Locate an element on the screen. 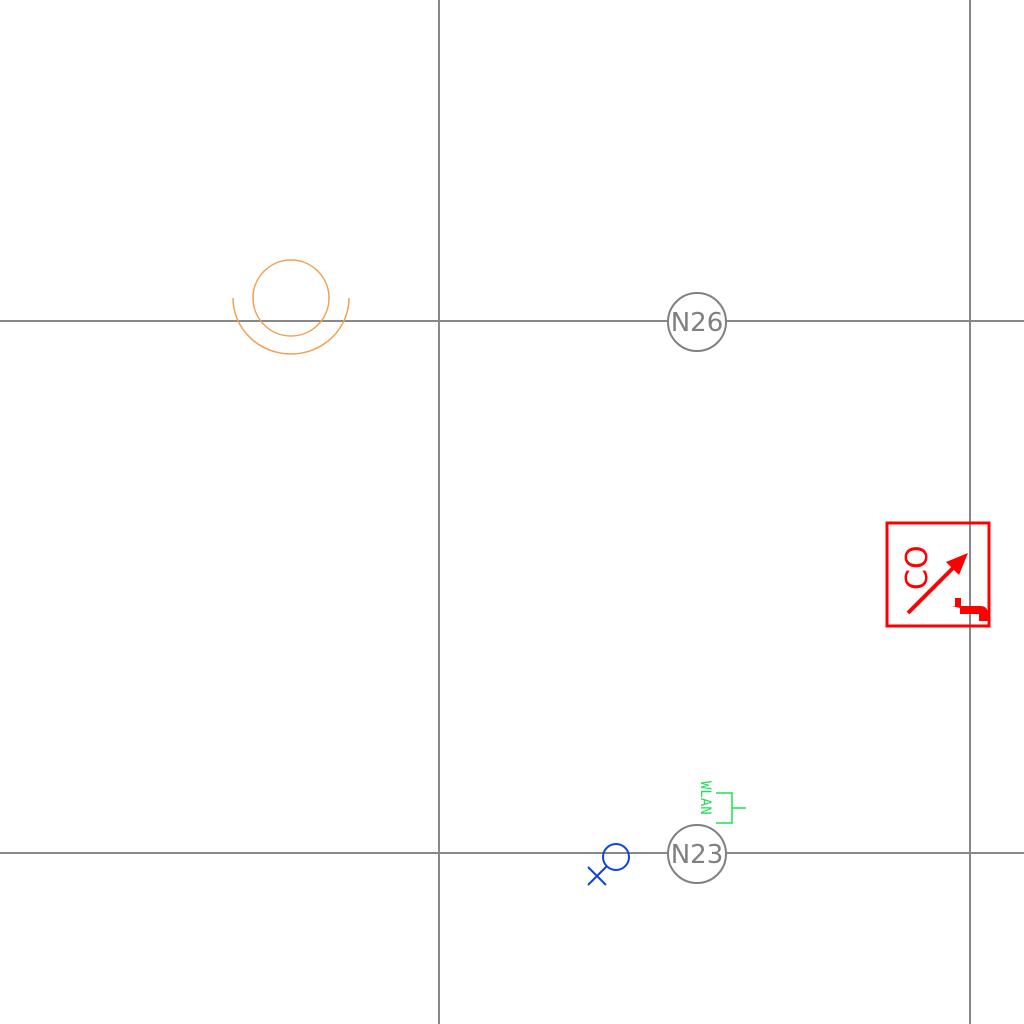 The width and height of the screenshot is (1024, 1024). blue-device-symbol is located at coordinates (608, 864).